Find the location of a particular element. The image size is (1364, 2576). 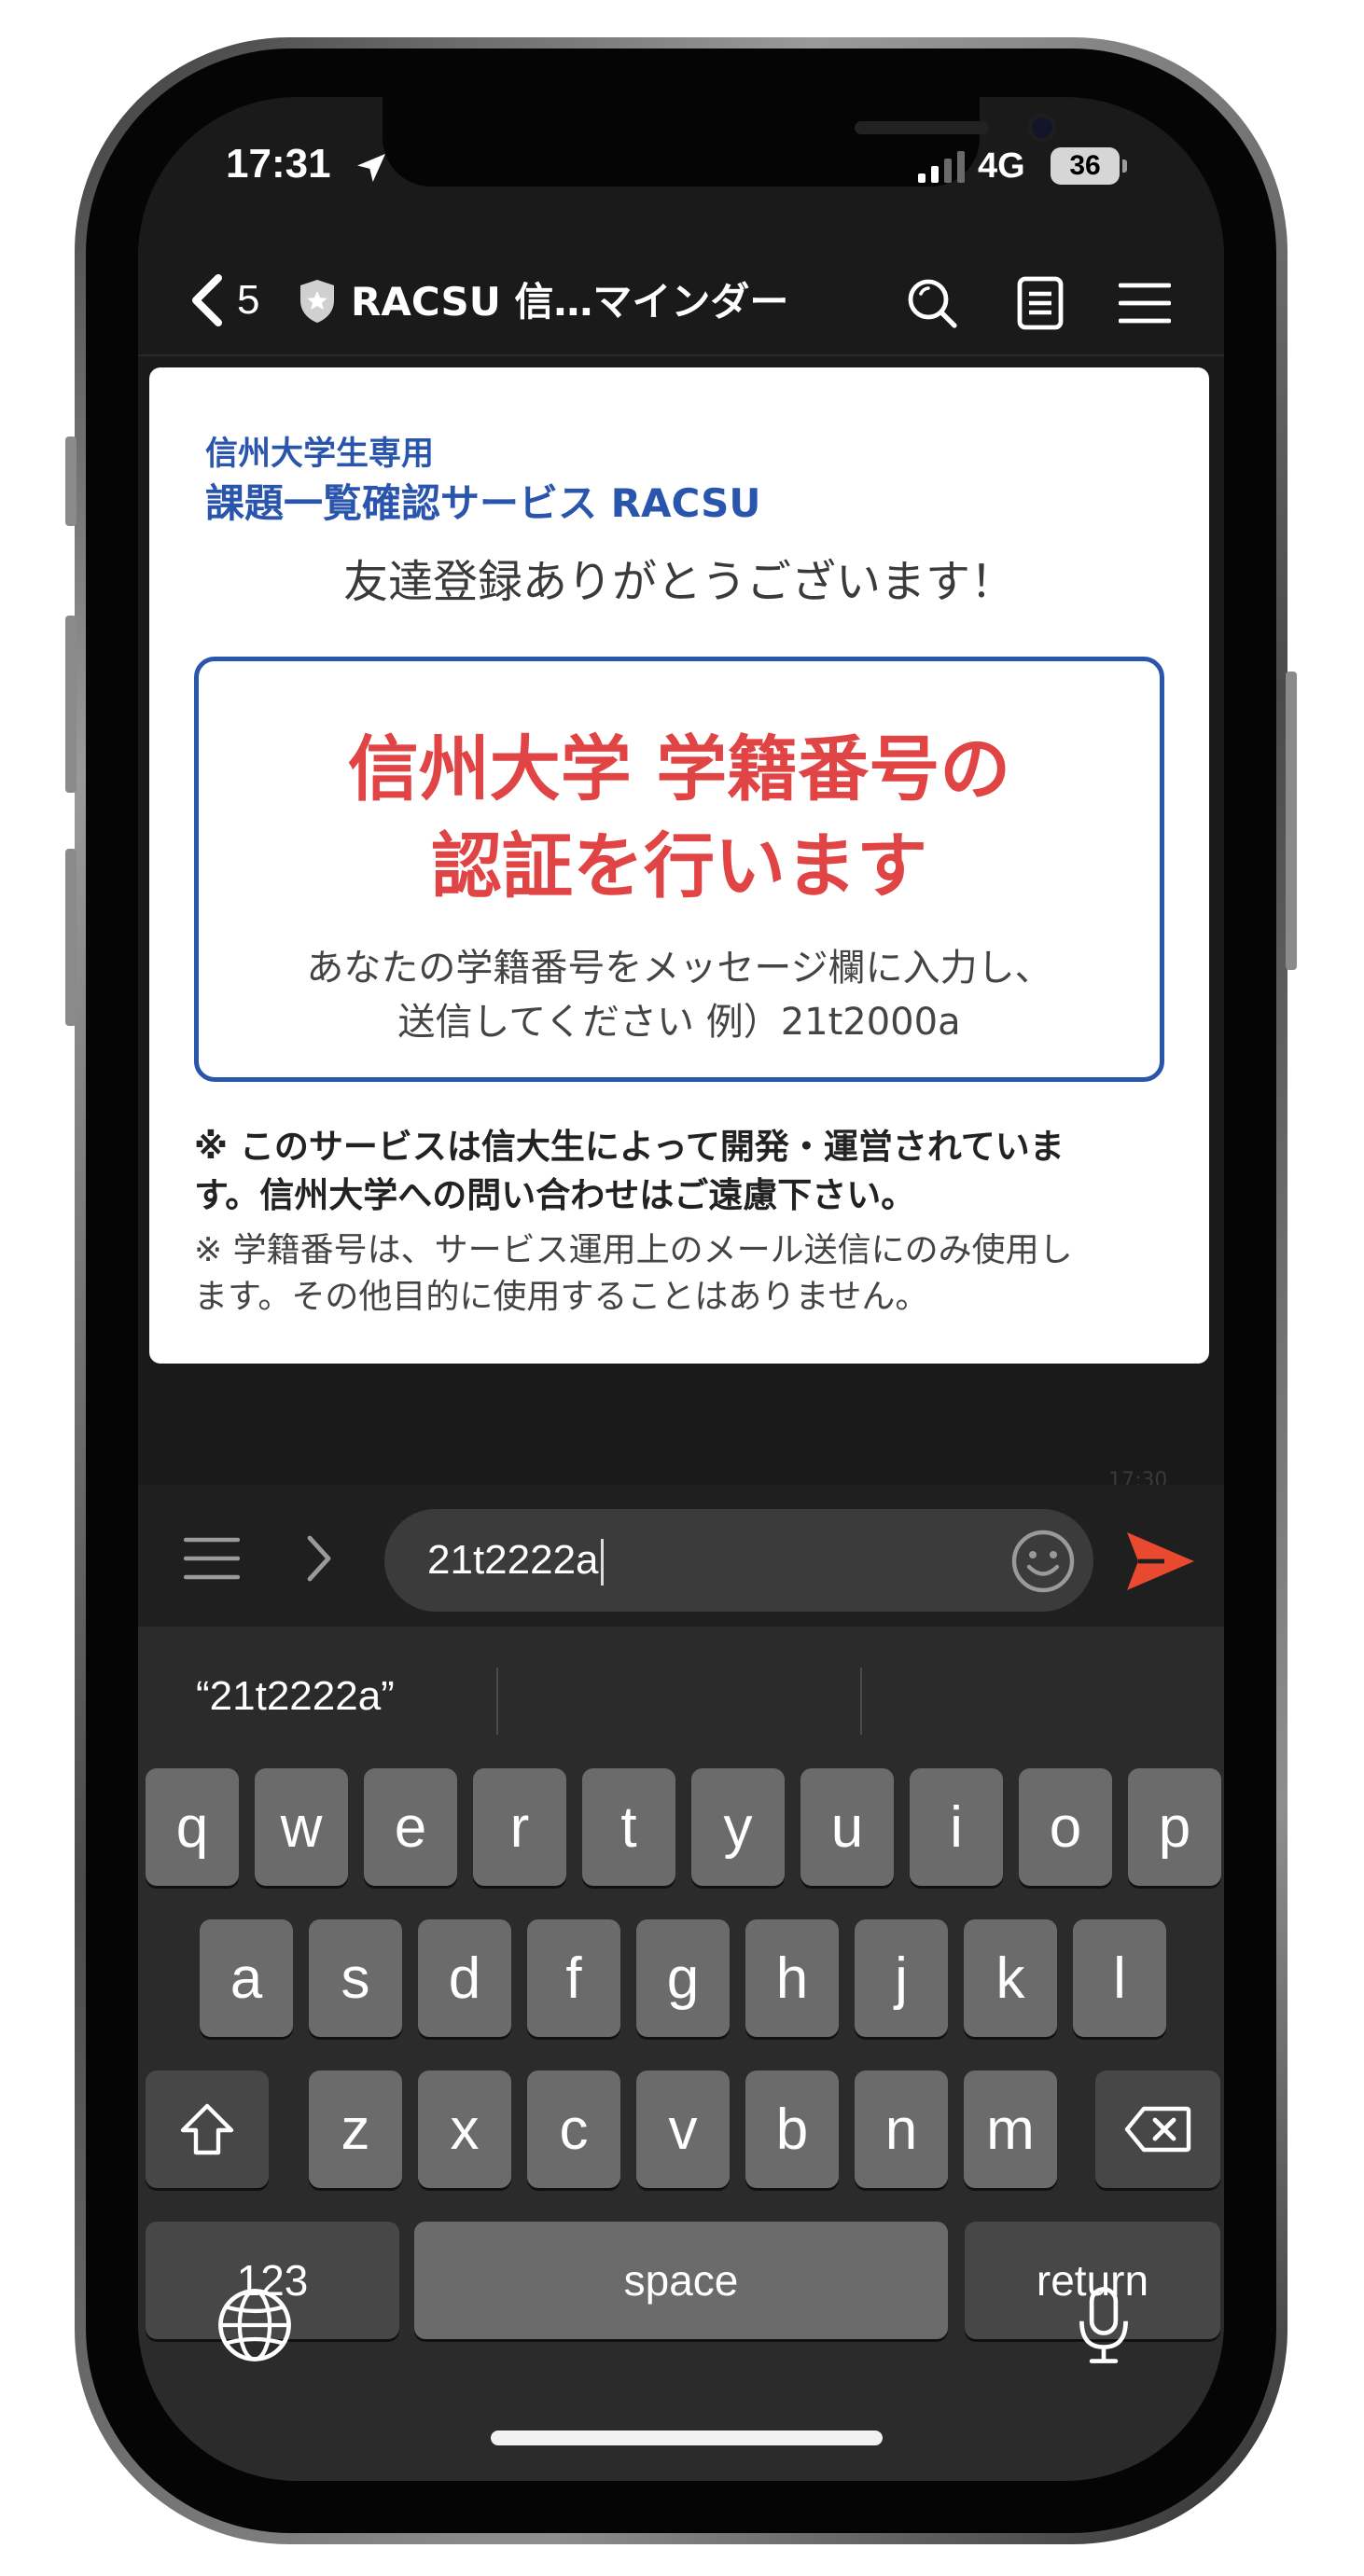

note-button is located at coordinates (1040, 303).